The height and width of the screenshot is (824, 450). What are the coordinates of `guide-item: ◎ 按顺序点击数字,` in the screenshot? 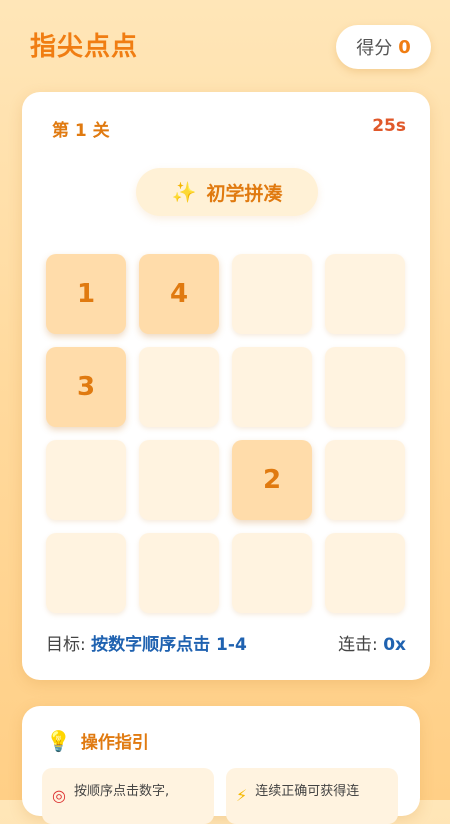 It's located at (128, 796).